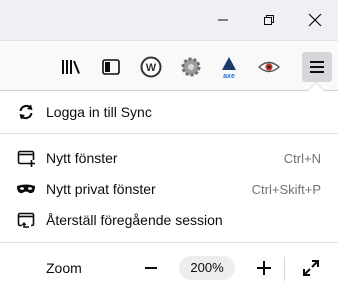  I want to click on library-button, so click(71, 67).